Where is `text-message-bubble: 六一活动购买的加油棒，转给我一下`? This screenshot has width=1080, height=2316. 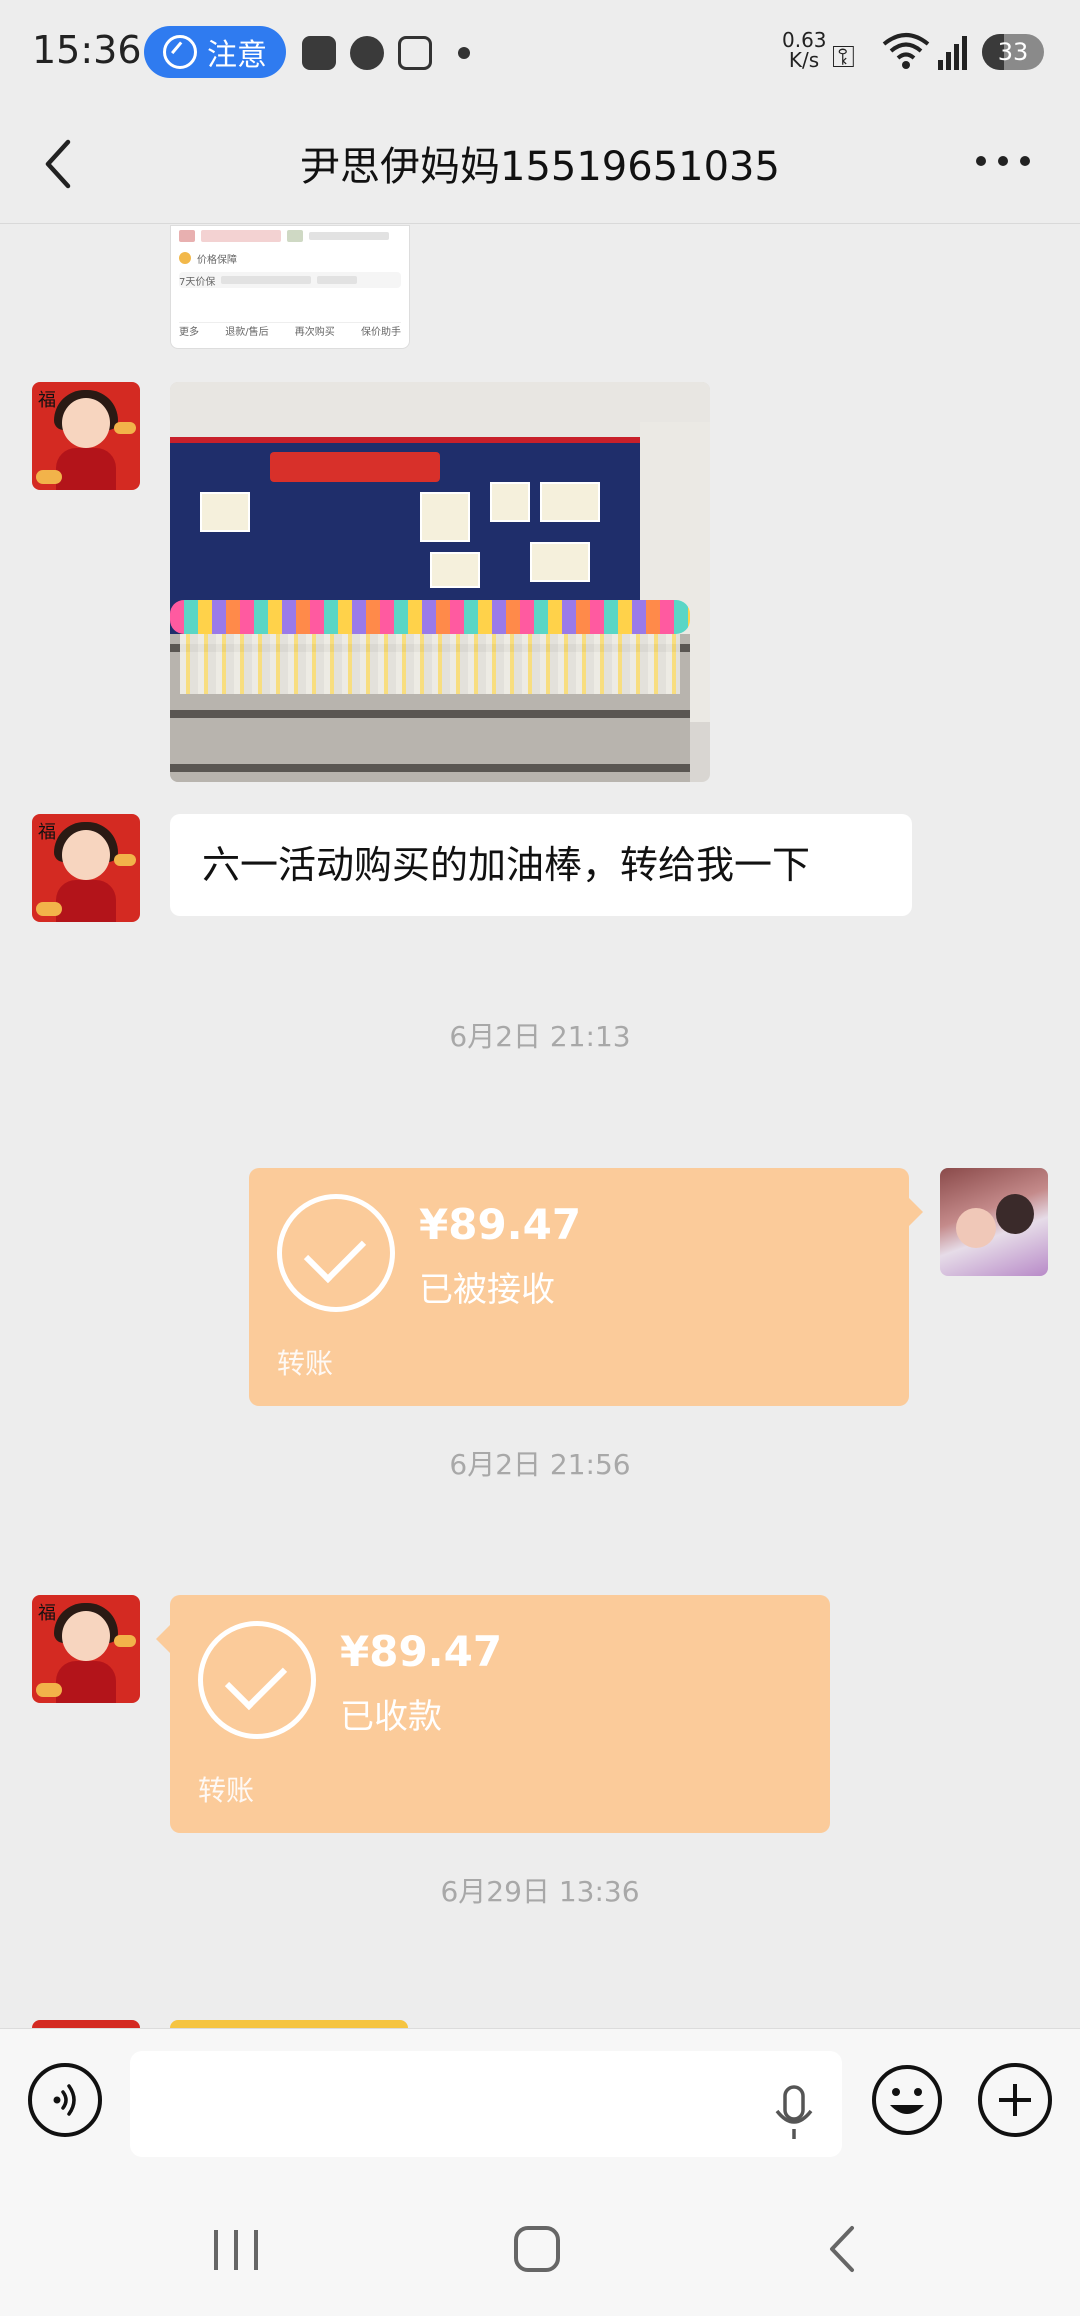 text-message-bubble: 六一活动购买的加油棒，转给我一下 is located at coordinates (541, 865).